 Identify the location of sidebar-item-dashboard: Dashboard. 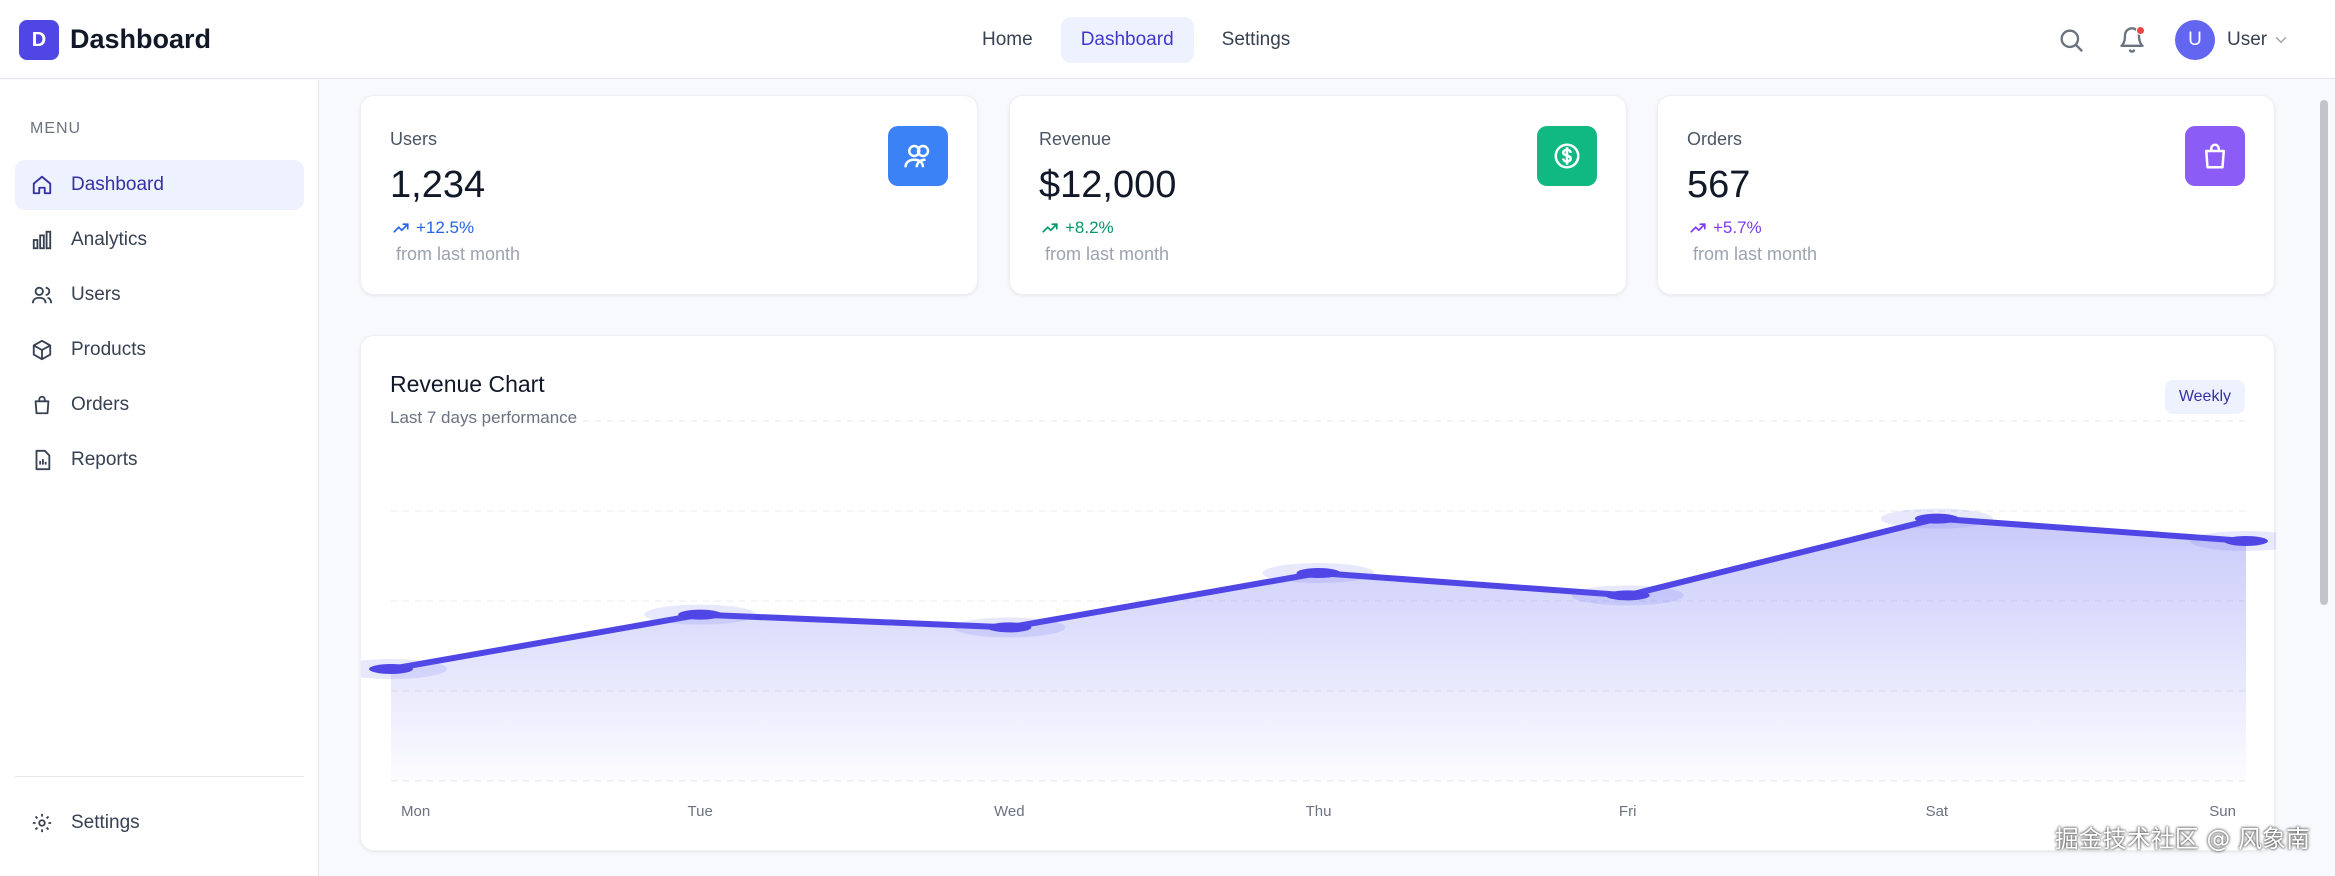
(159, 185).